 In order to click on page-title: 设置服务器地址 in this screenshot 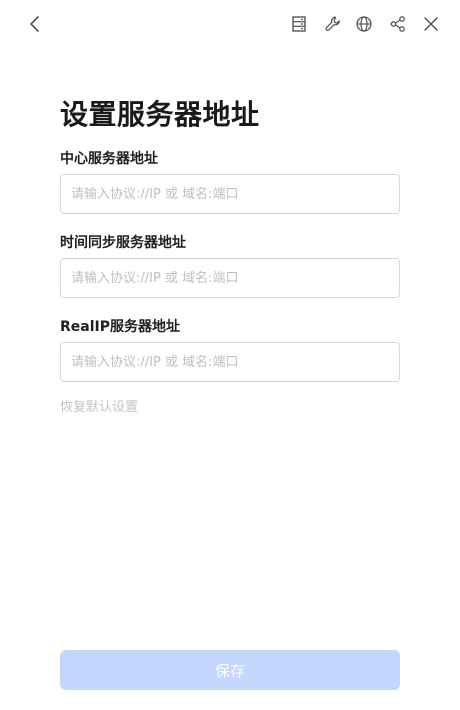, I will do `click(160, 114)`.